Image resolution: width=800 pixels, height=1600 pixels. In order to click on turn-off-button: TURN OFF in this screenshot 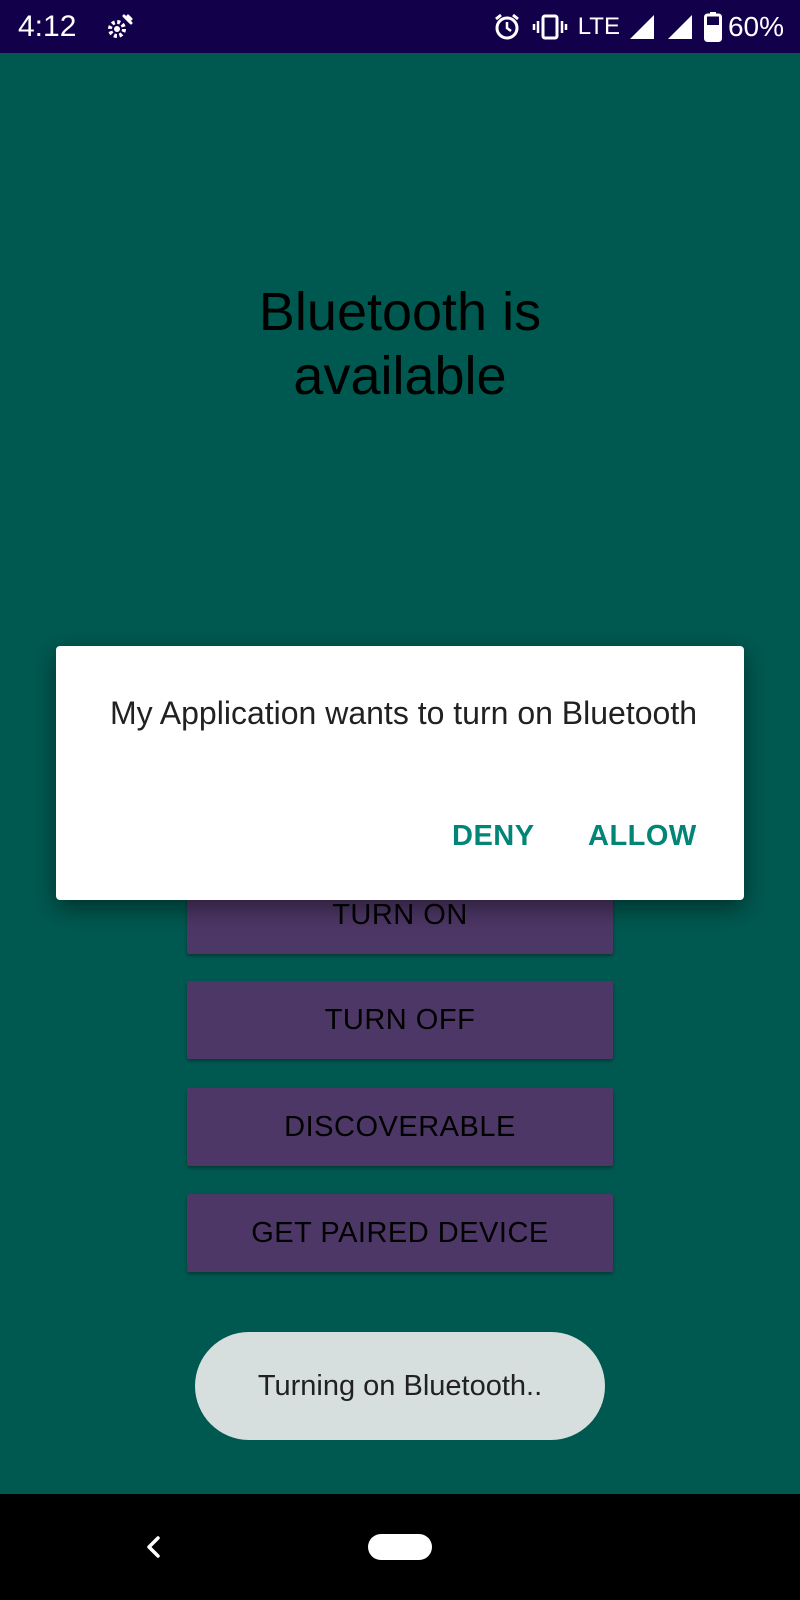, I will do `click(400, 1020)`.